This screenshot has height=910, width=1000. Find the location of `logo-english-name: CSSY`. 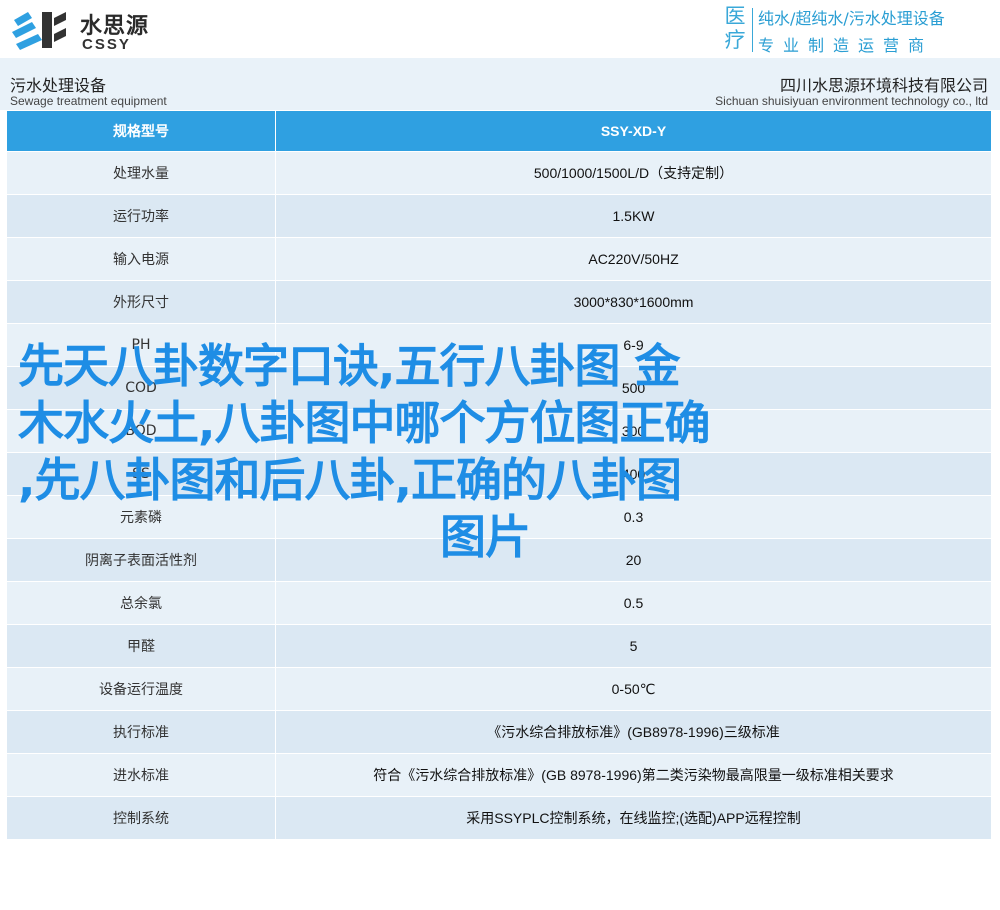

logo-english-name: CSSY is located at coordinates (106, 44).